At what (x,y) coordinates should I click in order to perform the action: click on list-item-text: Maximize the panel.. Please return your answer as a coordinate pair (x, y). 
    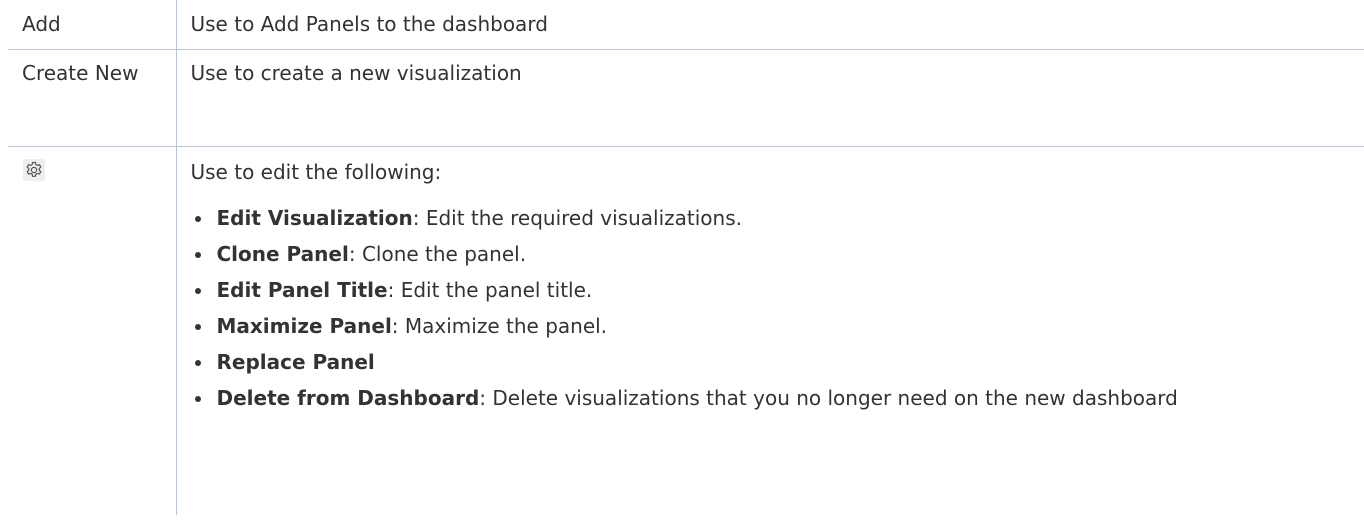
    Looking at the image, I should click on (506, 326).